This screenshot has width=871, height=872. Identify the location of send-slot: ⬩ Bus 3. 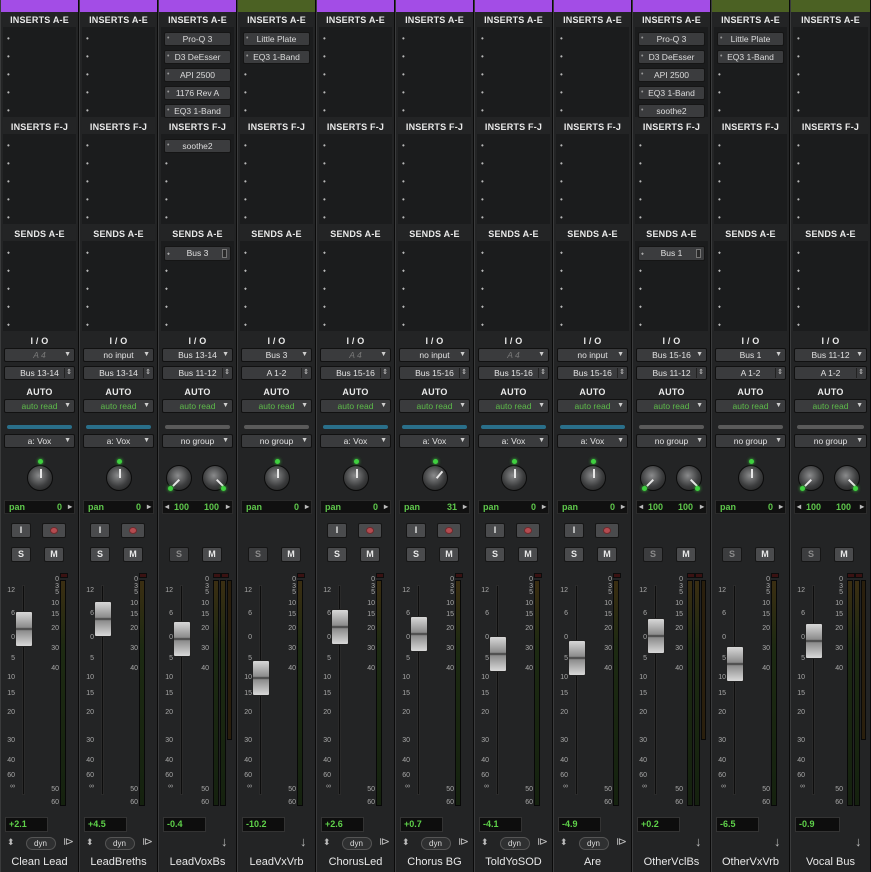
(197, 253).